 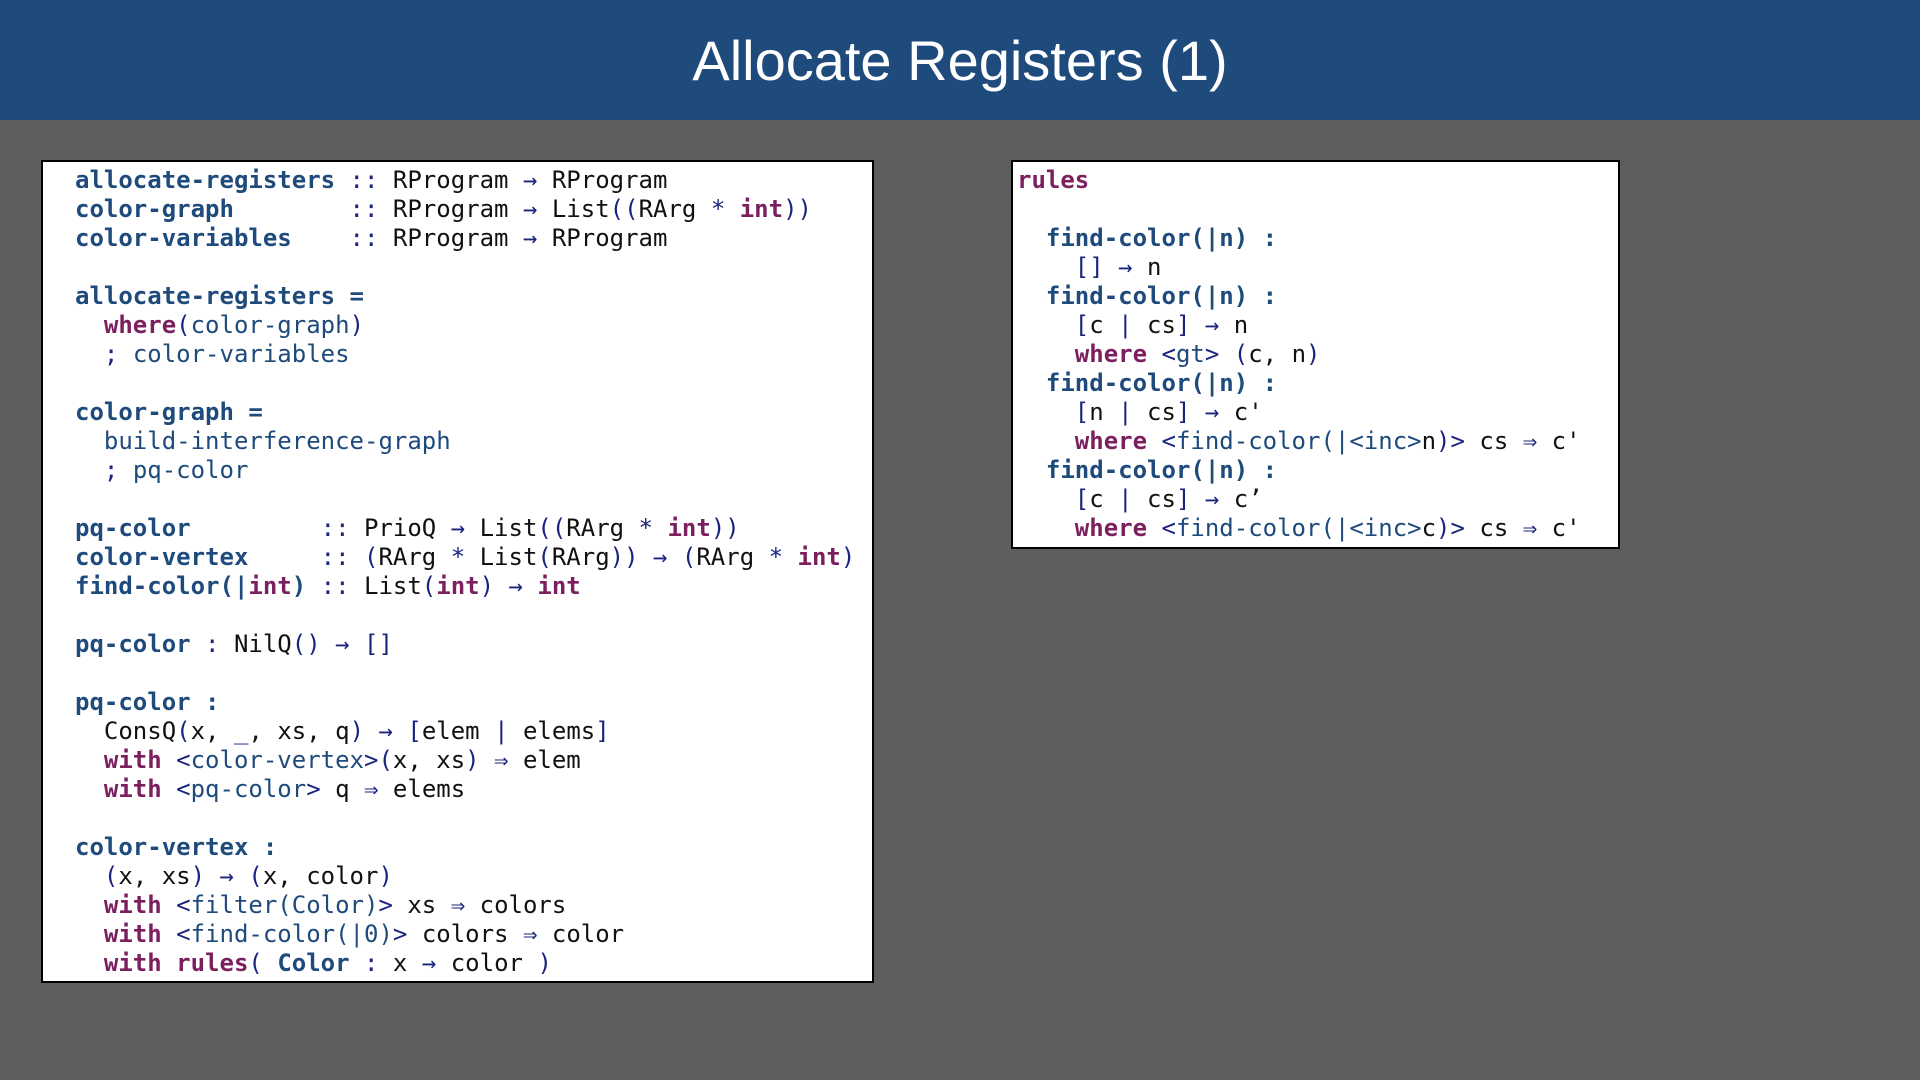 I want to click on code-line: with <pq-color> q ⇒ elems, so click(x=473, y=789).